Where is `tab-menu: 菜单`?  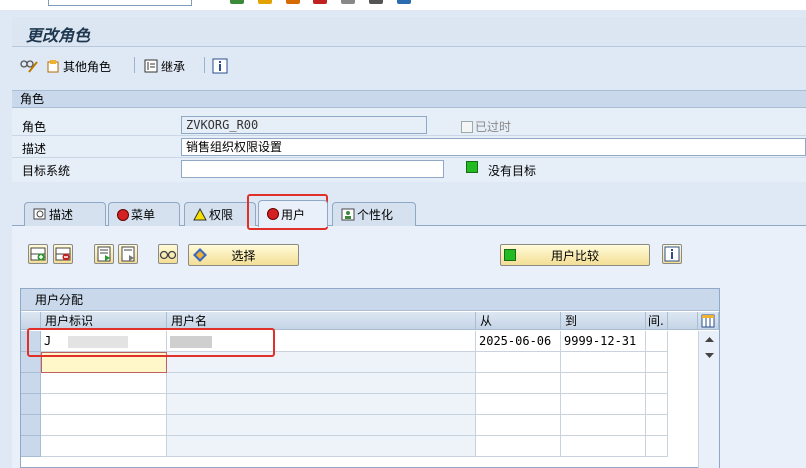 tab-menu: 菜单 is located at coordinates (144, 214).